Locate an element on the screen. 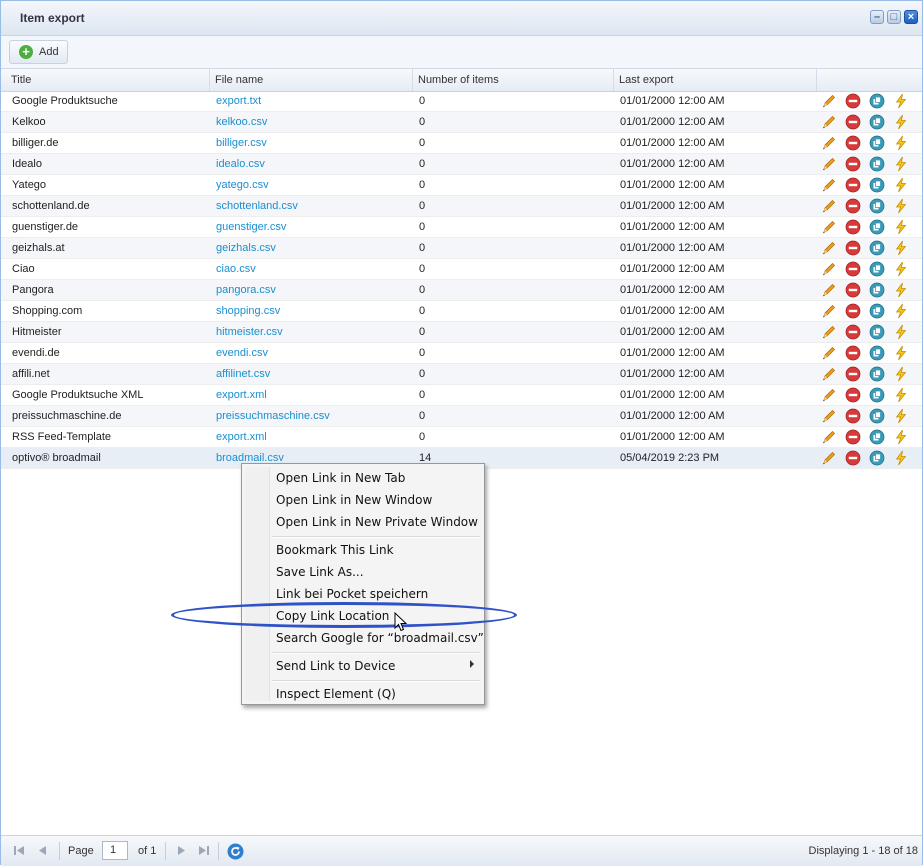 The image size is (923, 866). cell-file-link: kelkoo.csv is located at coordinates (311, 122).